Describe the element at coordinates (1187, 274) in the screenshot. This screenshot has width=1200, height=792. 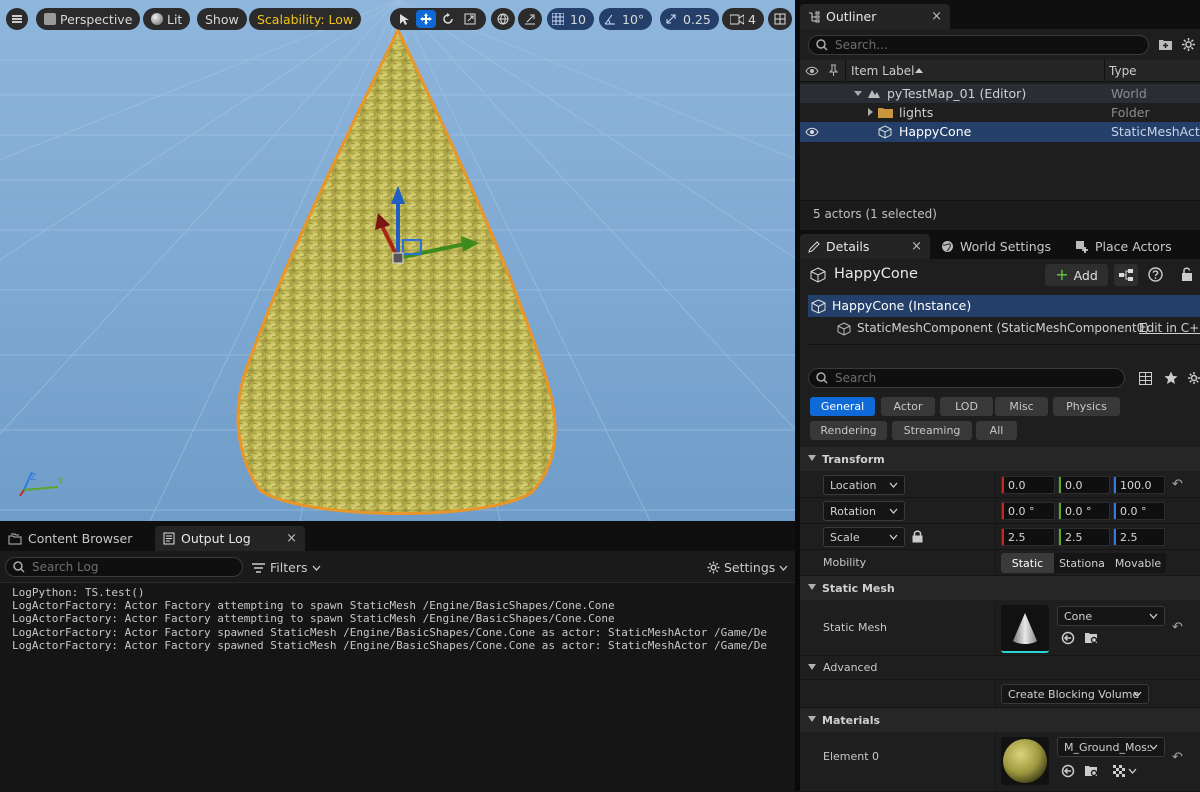
I see `lock-open-icon` at that location.